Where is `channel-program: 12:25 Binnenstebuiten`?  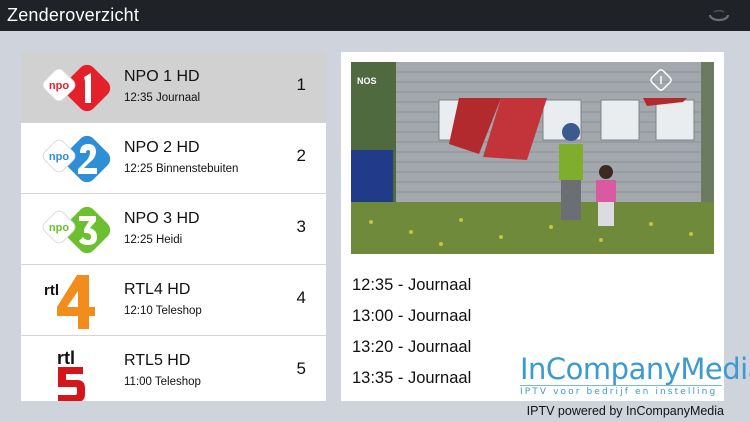
channel-program: 12:25 Binnenstebuiten is located at coordinates (181, 169).